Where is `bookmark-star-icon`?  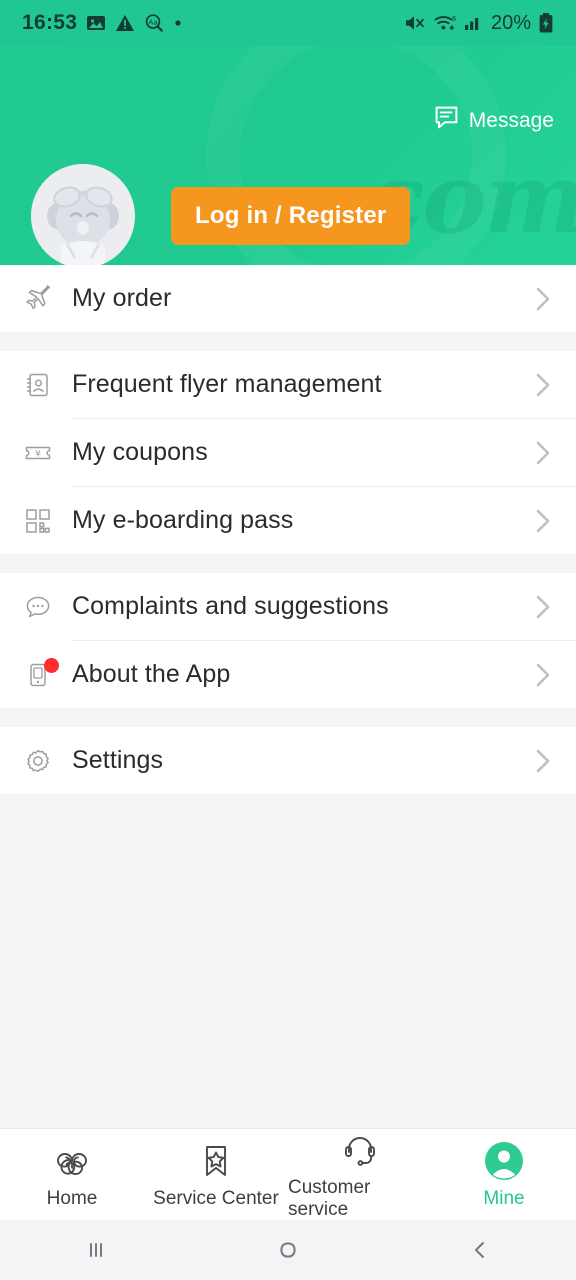 bookmark-star-icon is located at coordinates (216, 1161).